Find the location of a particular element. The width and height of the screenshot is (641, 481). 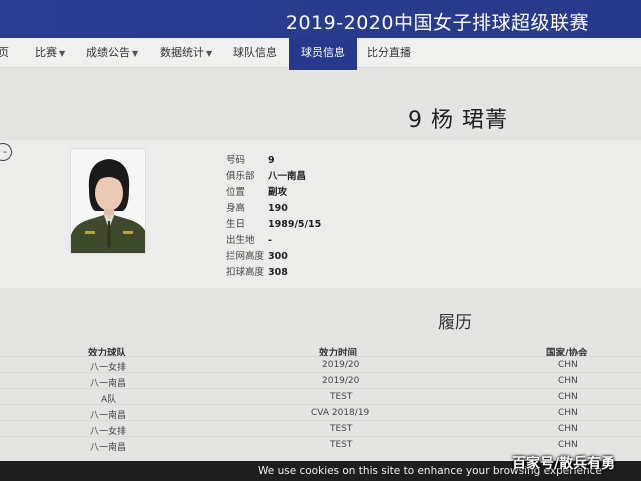

field-value: 9 is located at coordinates (271, 160).